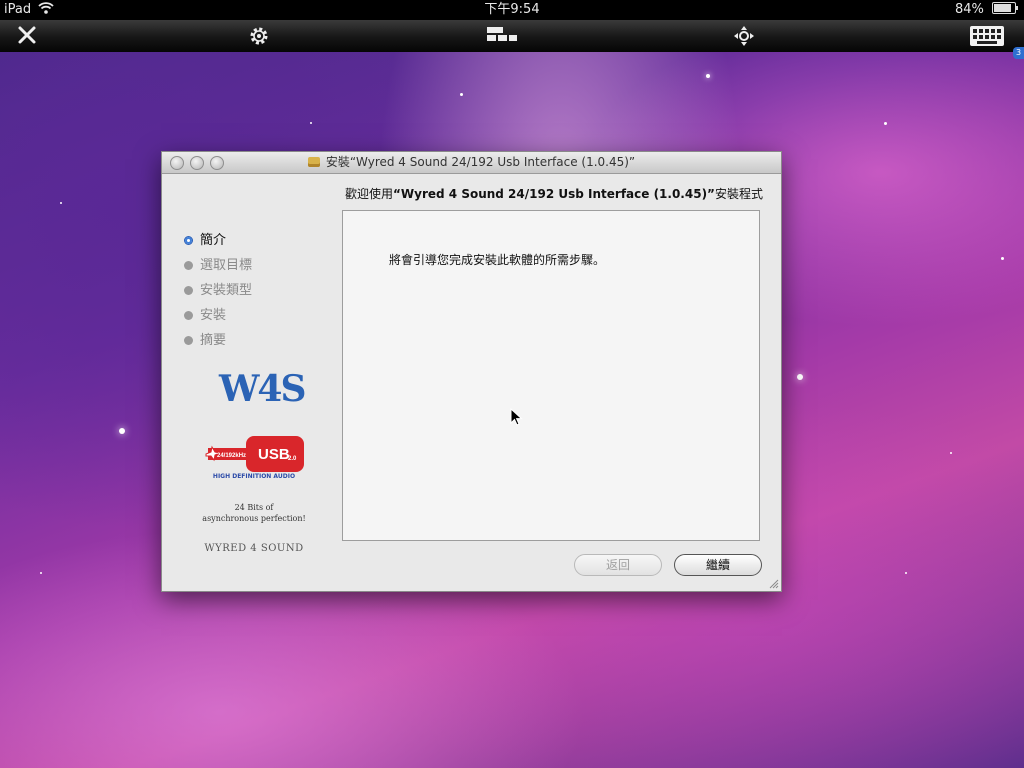 This screenshot has height=768, width=1024. What do you see at coordinates (262, 389) in the screenshot?
I see `w4s-logo: W4S` at bounding box center [262, 389].